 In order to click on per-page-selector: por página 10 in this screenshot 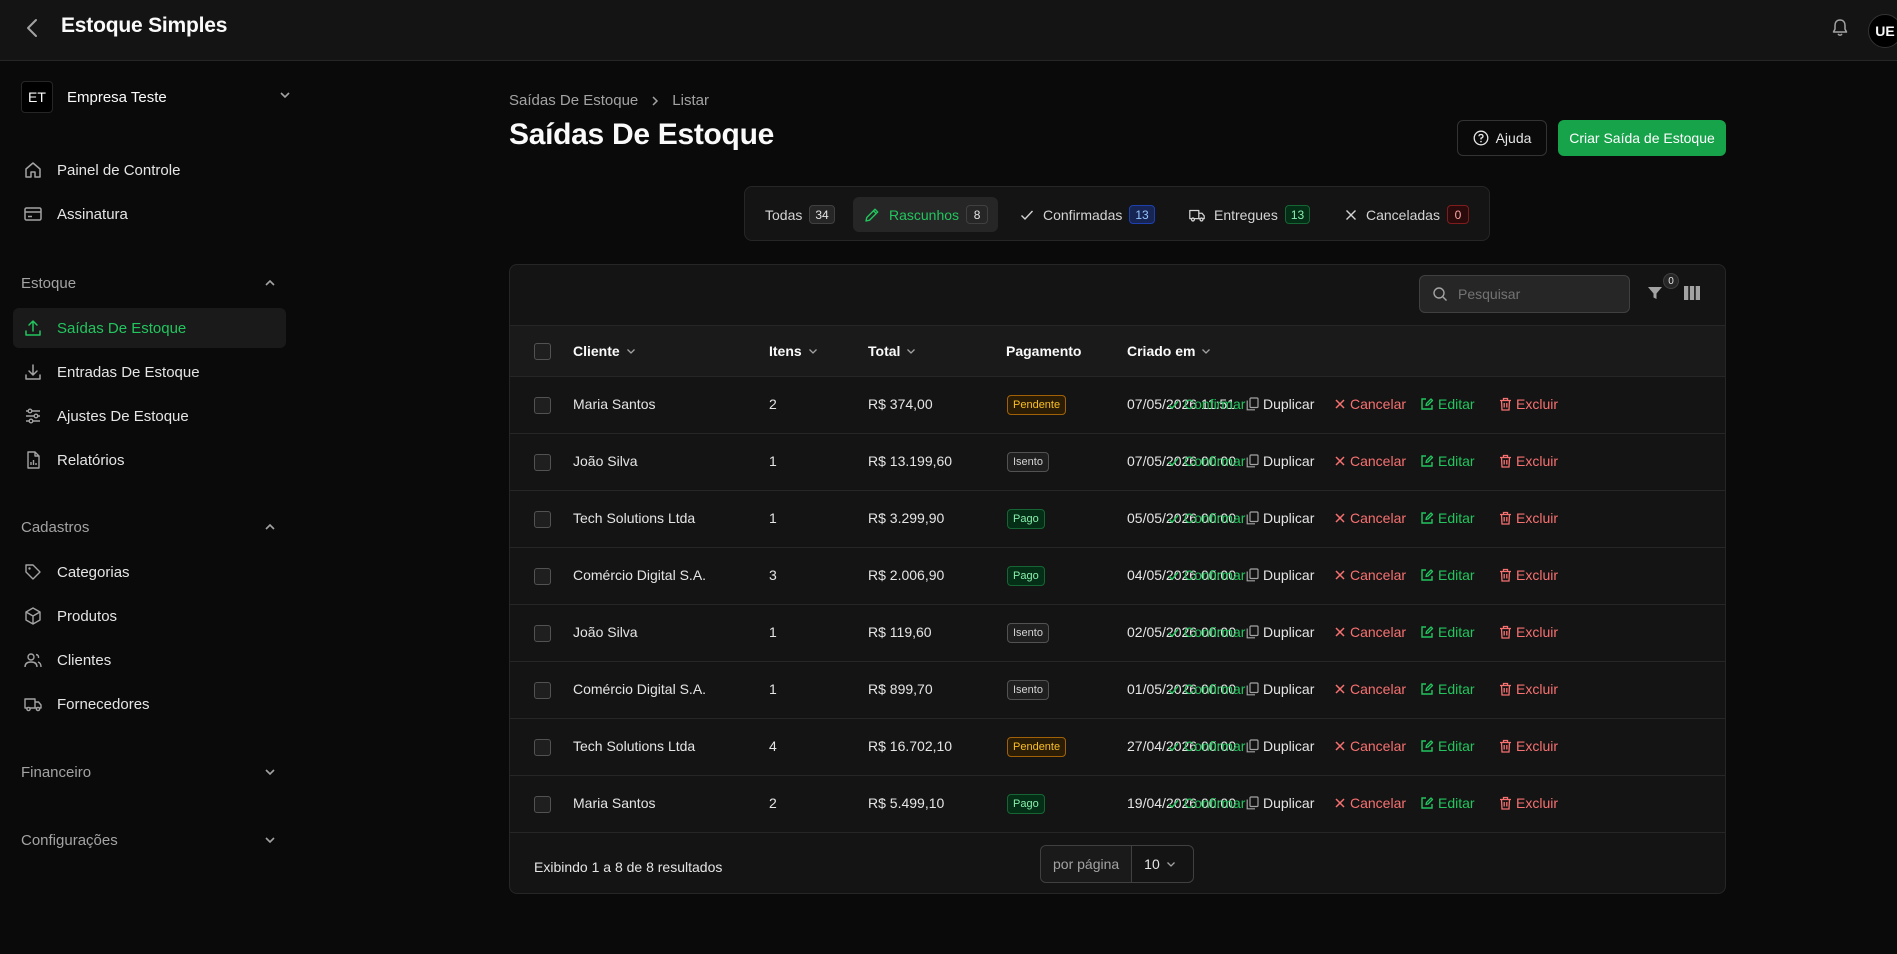, I will do `click(1117, 864)`.